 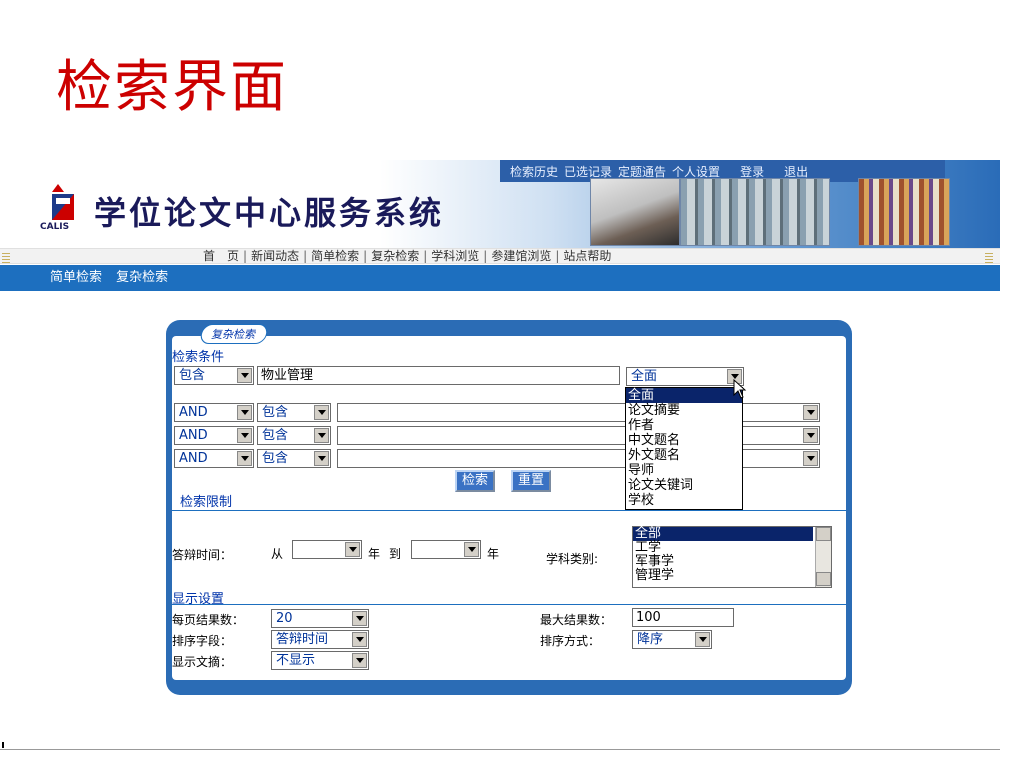 What do you see at coordinates (475, 481) in the screenshot?
I see `search-button: 检索` at bounding box center [475, 481].